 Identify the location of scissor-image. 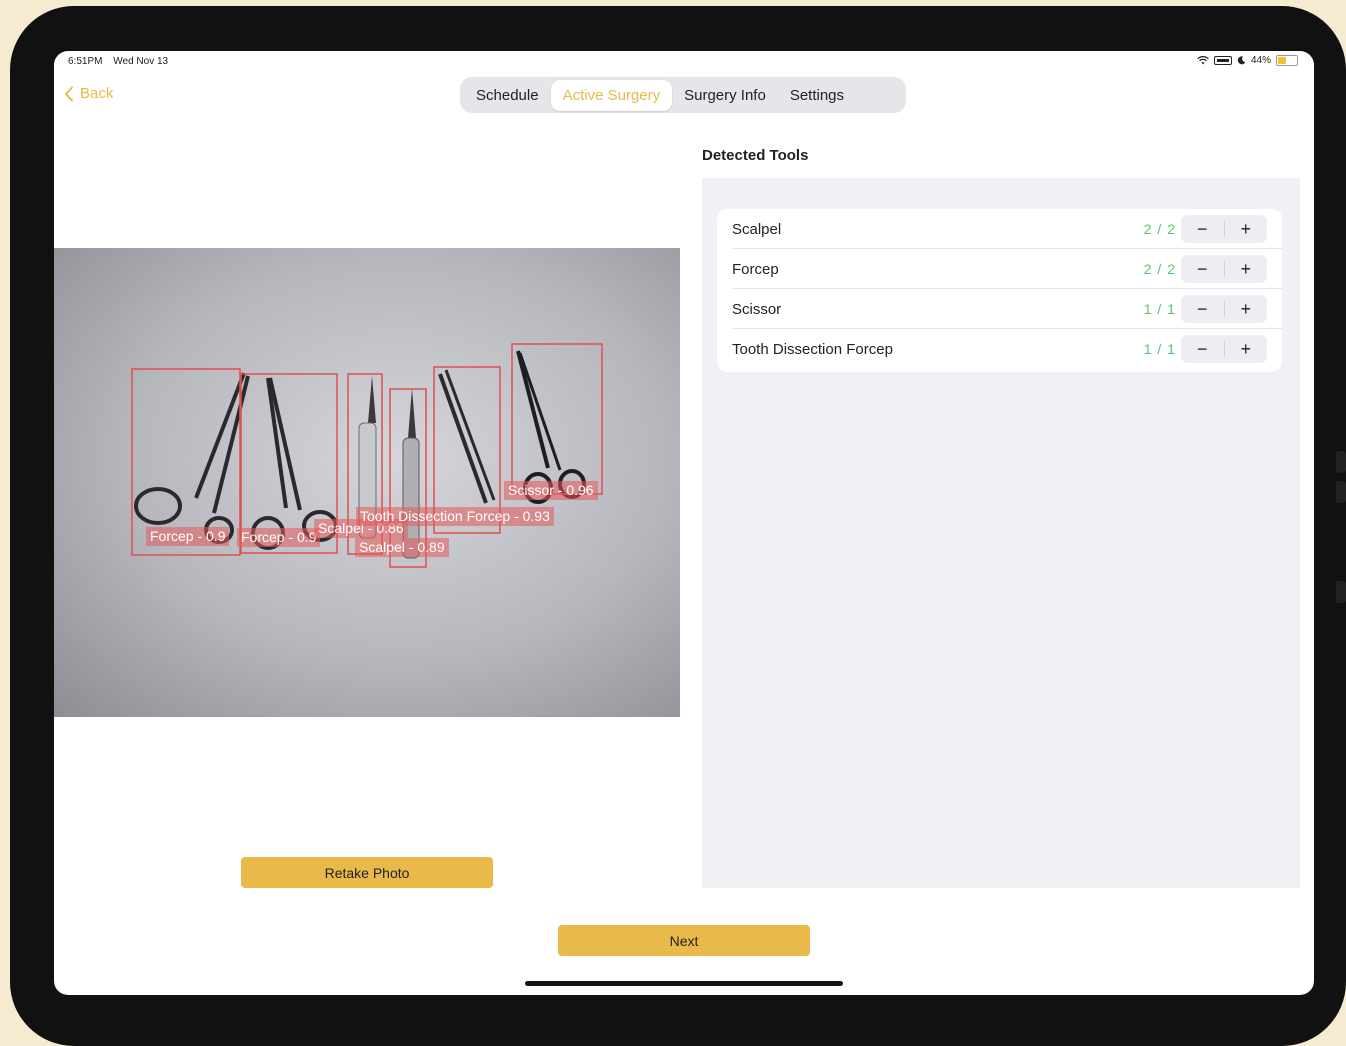
(551, 427).